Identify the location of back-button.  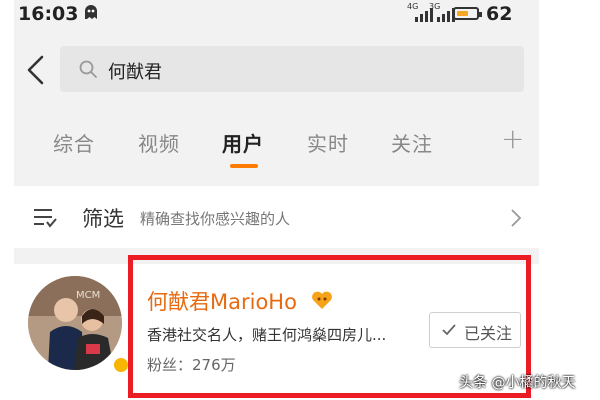
(36, 70).